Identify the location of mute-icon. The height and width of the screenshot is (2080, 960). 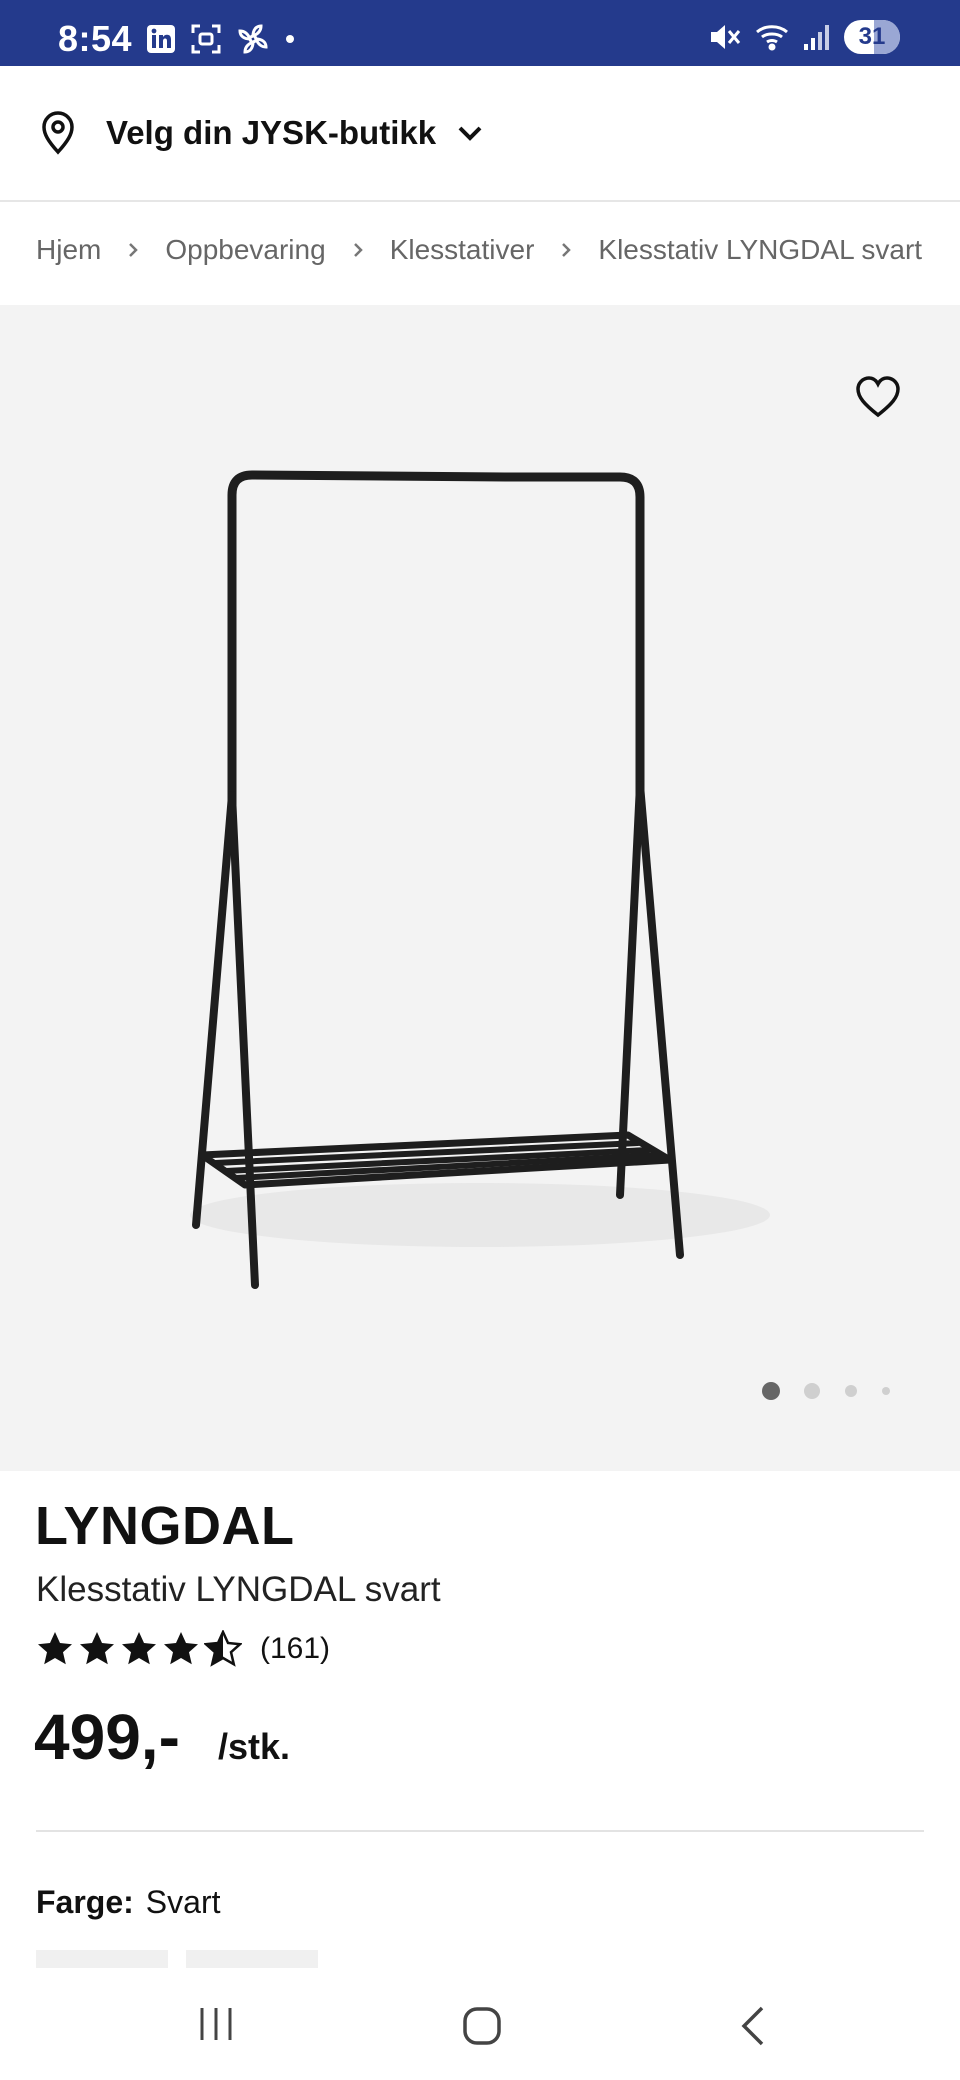
(726, 37).